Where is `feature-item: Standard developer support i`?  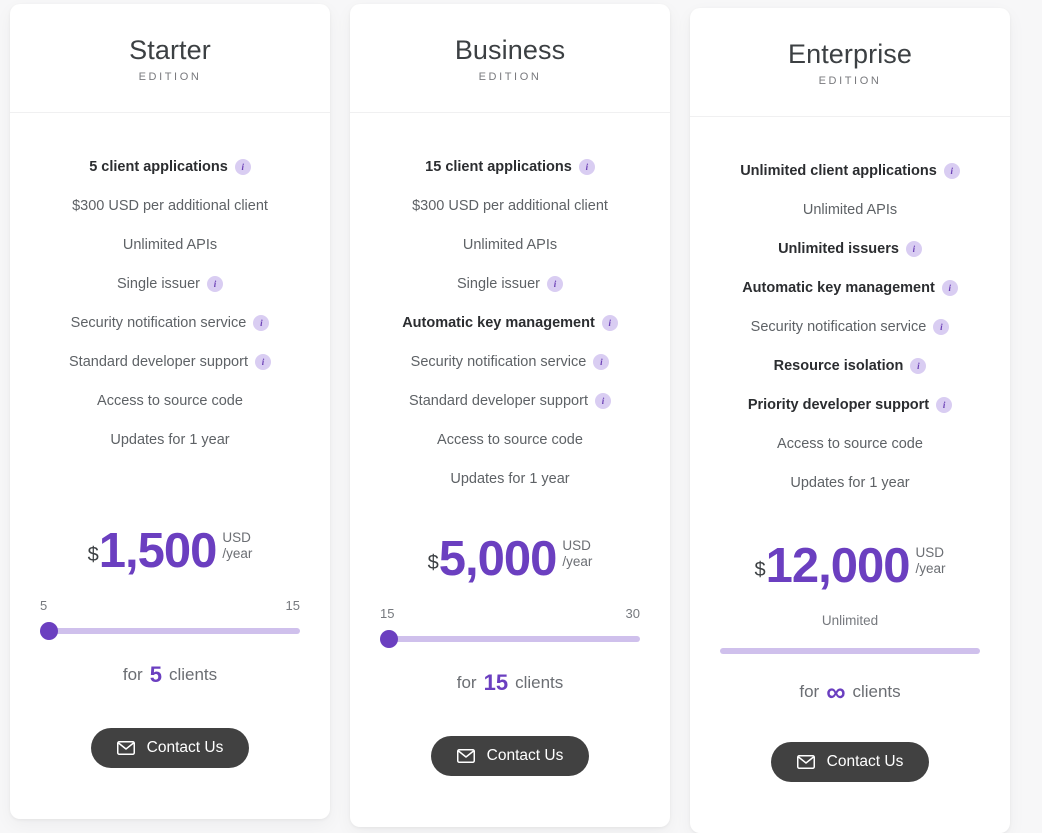 feature-item: Standard developer support i is located at coordinates (170, 361).